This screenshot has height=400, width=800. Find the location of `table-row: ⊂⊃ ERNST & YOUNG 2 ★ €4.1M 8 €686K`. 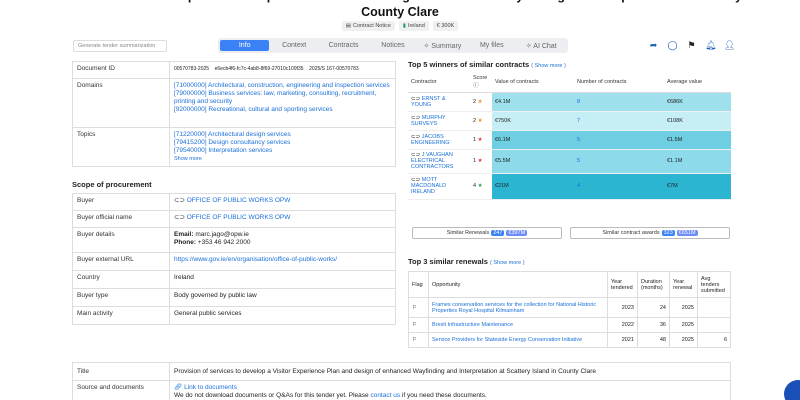

table-row: ⊂⊃ ERNST & YOUNG 2 ★ €4.1M 8 €686K is located at coordinates (569, 102).